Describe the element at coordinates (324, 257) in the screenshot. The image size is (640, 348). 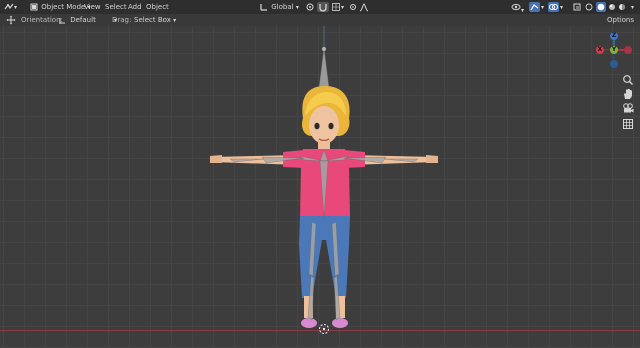
I see `jeans` at that location.